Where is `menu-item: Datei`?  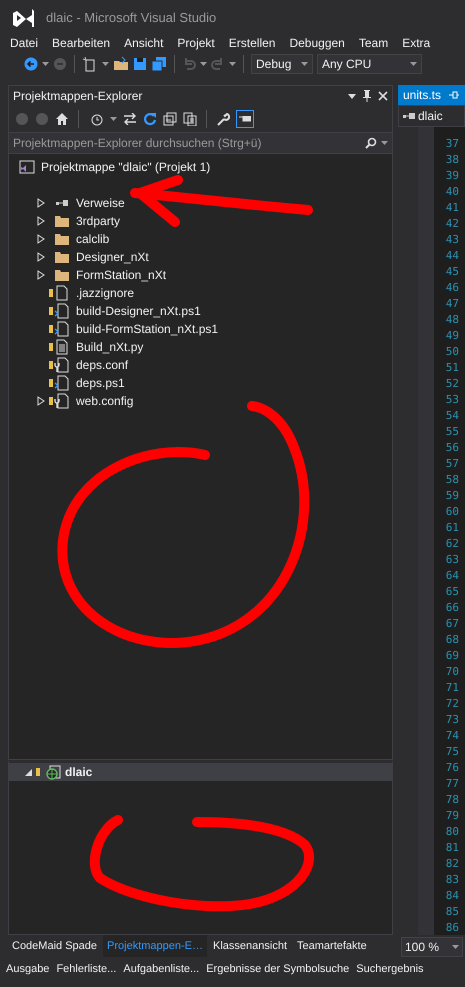
menu-item: Datei is located at coordinates (24, 43).